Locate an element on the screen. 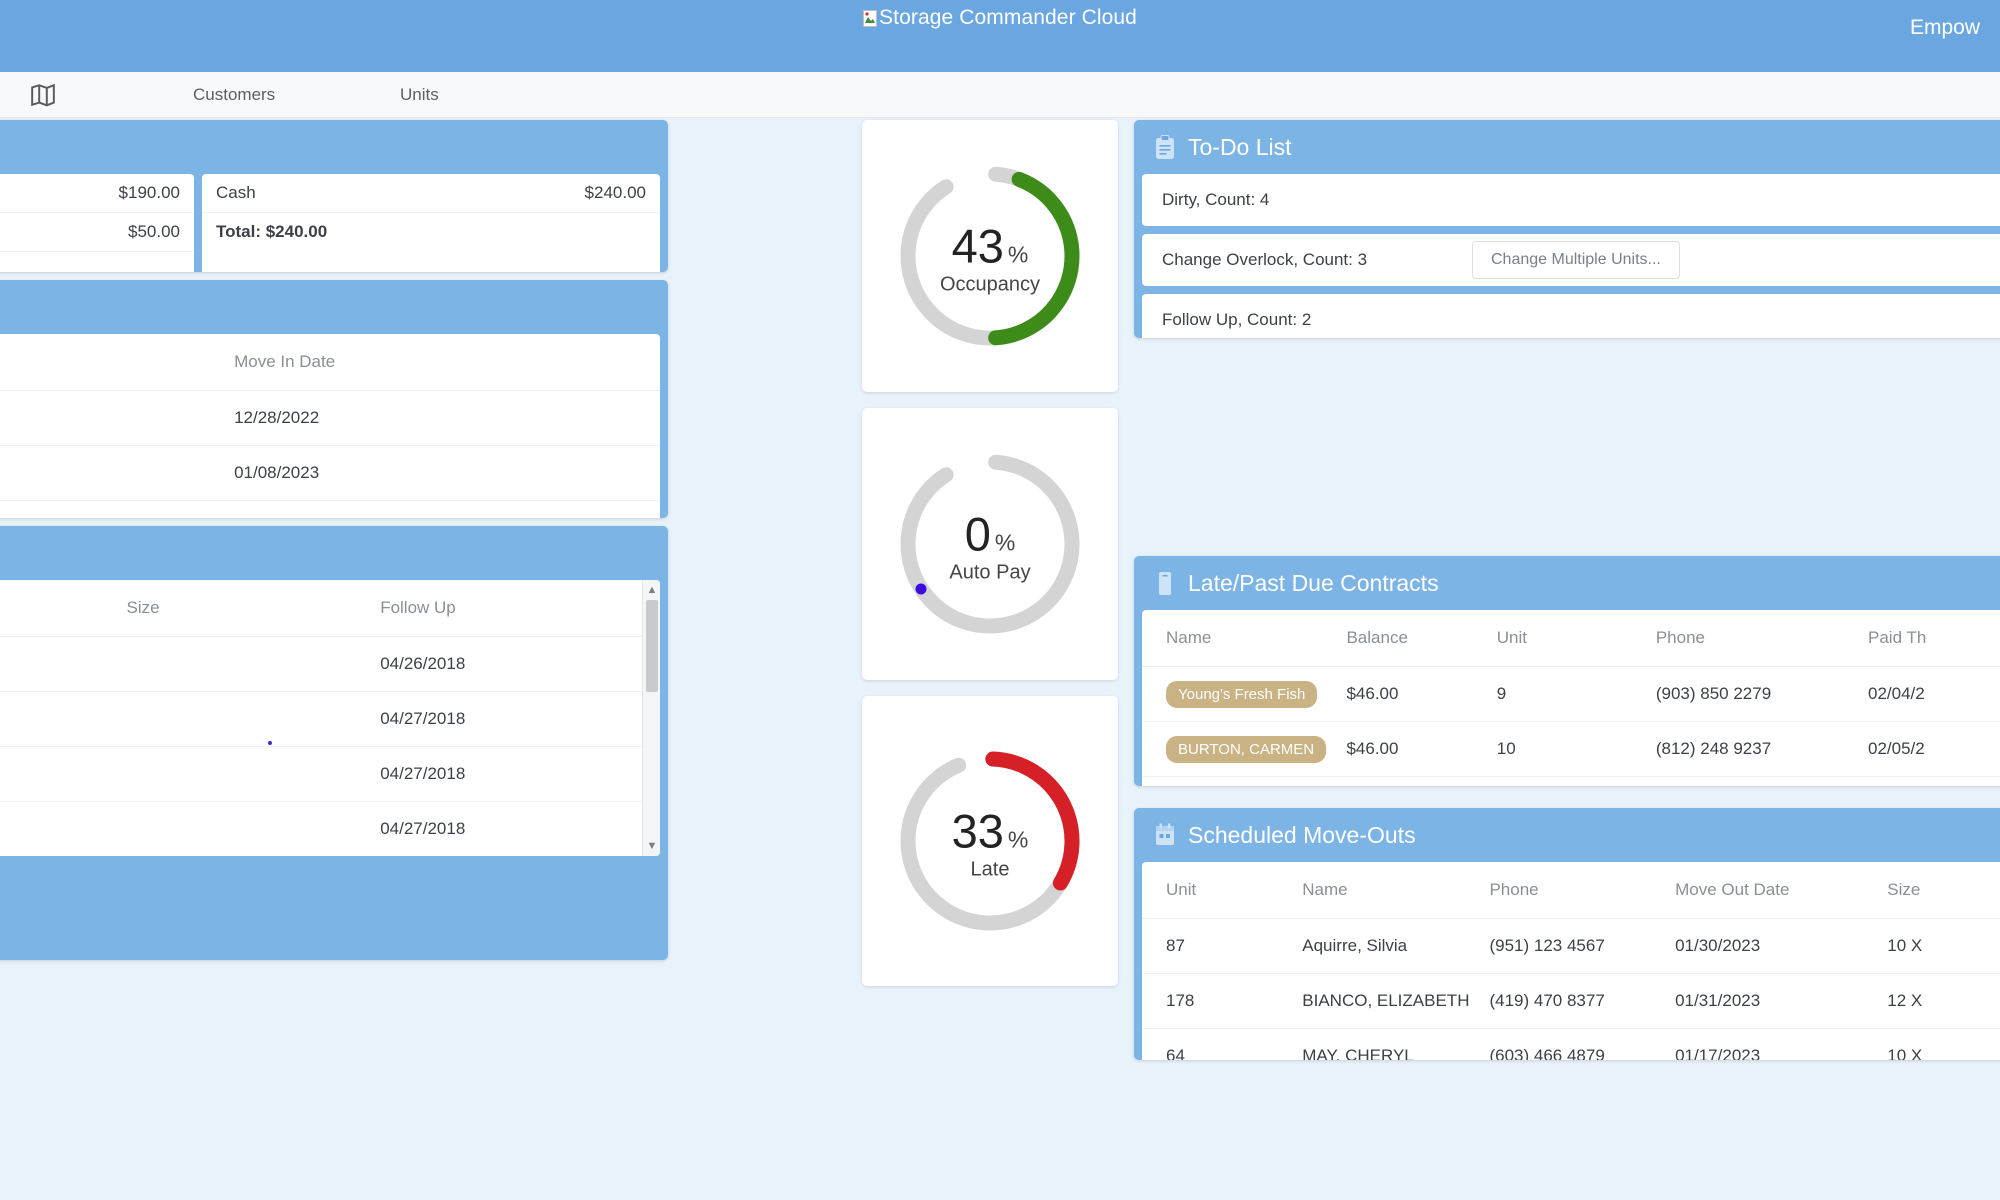 The image size is (2000, 1200). late-gauge-center: 33% Late is located at coordinates (990, 844).